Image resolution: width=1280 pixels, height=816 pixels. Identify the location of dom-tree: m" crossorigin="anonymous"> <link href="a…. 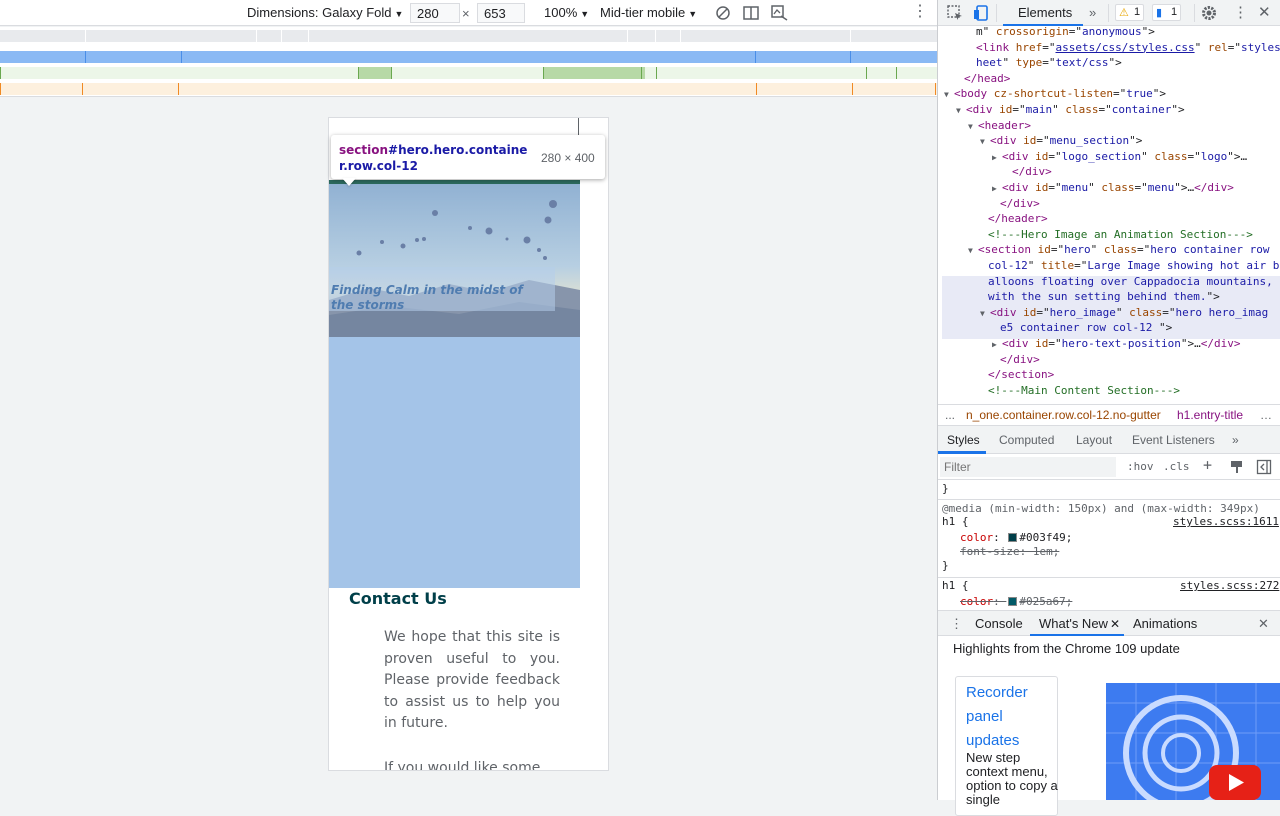
(1109, 215).